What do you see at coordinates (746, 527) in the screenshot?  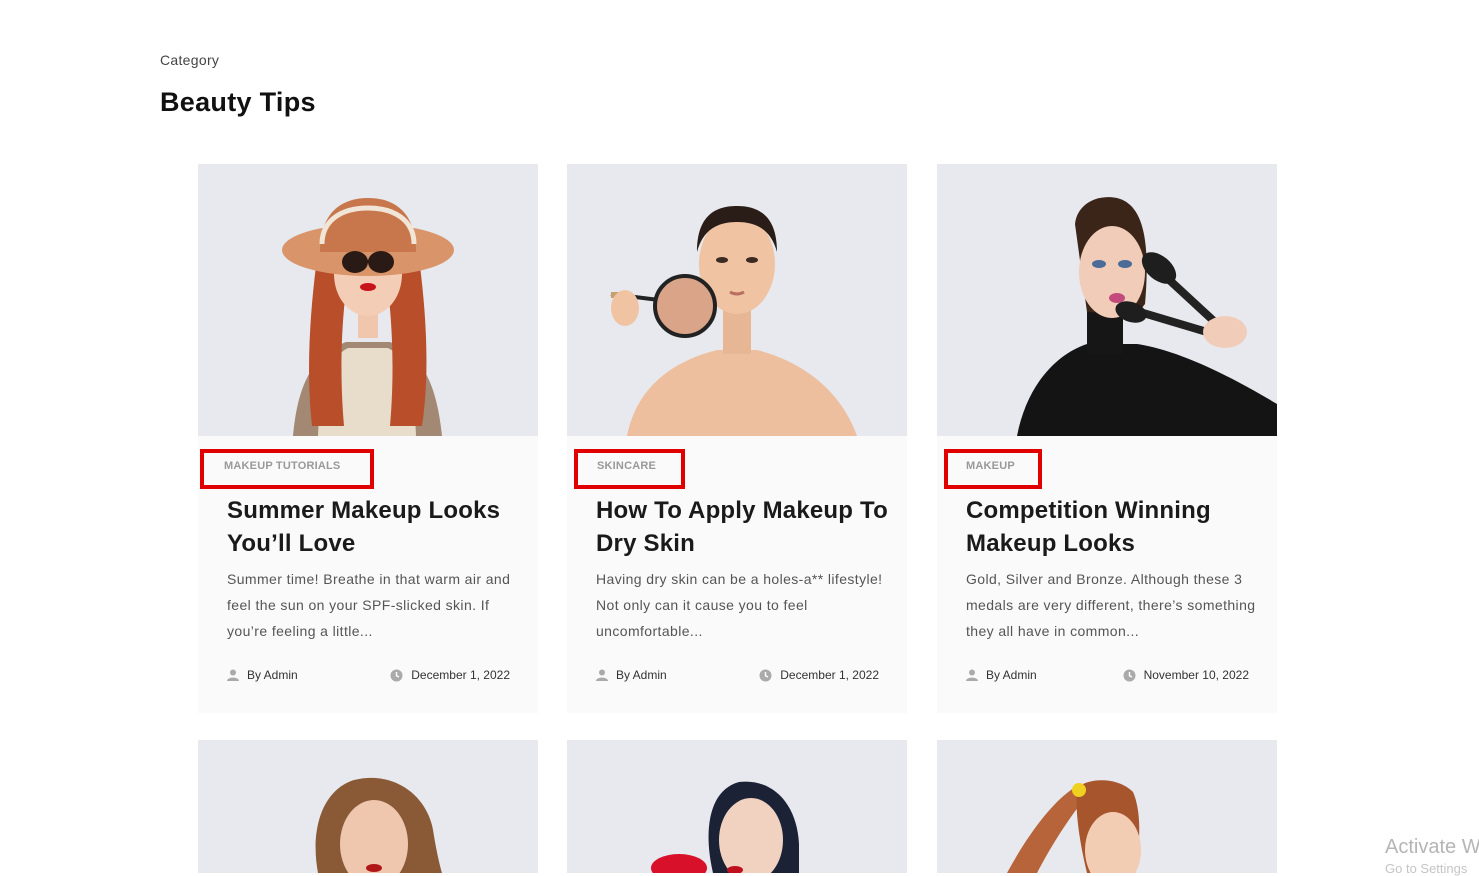 I see `post-title: How To Apply Makeup To Dry Skin` at bounding box center [746, 527].